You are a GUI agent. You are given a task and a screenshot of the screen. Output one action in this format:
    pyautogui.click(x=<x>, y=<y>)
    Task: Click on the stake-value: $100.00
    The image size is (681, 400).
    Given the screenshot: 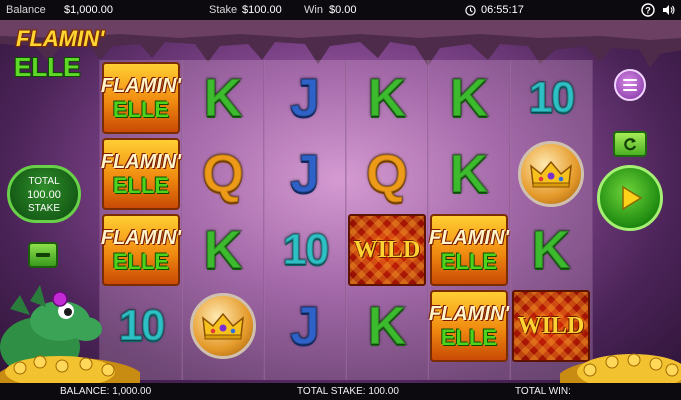 What is the action you would take?
    pyautogui.click(x=262, y=10)
    